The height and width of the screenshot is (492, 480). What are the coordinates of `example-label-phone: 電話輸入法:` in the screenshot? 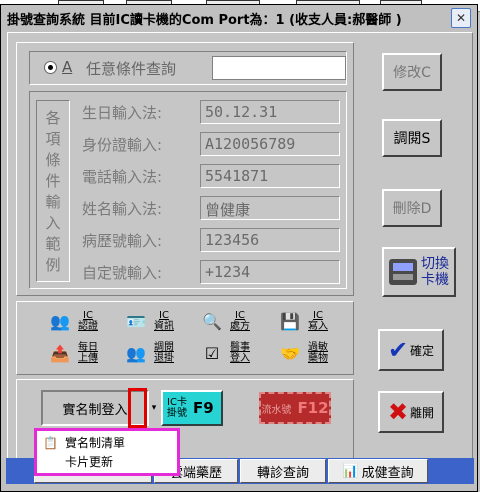 It's located at (122, 177).